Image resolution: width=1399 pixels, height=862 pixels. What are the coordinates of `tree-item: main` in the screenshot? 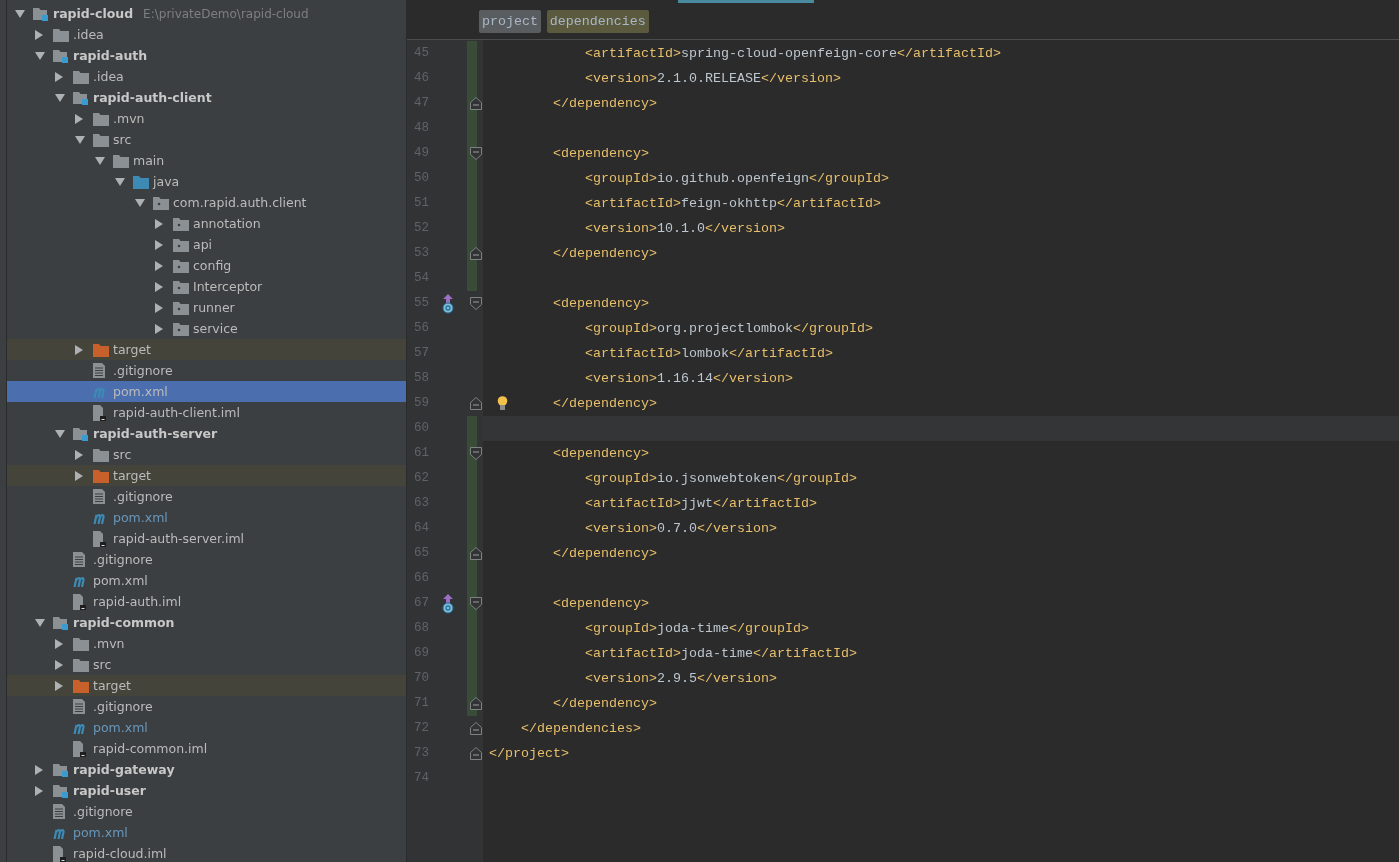 It's located at (206, 160).